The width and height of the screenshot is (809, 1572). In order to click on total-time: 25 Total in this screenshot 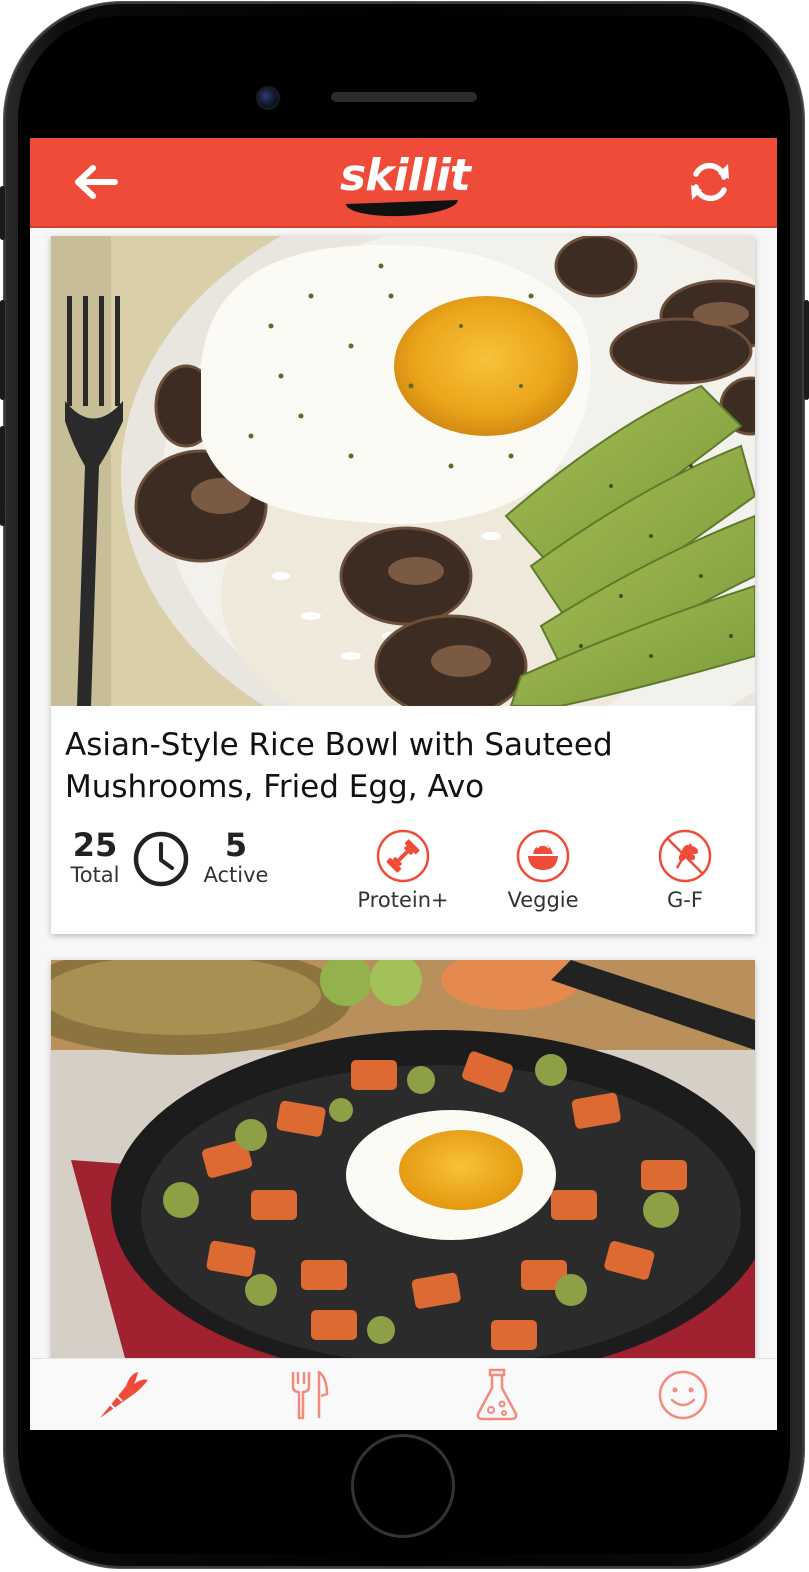, I will do `click(95, 858)`.